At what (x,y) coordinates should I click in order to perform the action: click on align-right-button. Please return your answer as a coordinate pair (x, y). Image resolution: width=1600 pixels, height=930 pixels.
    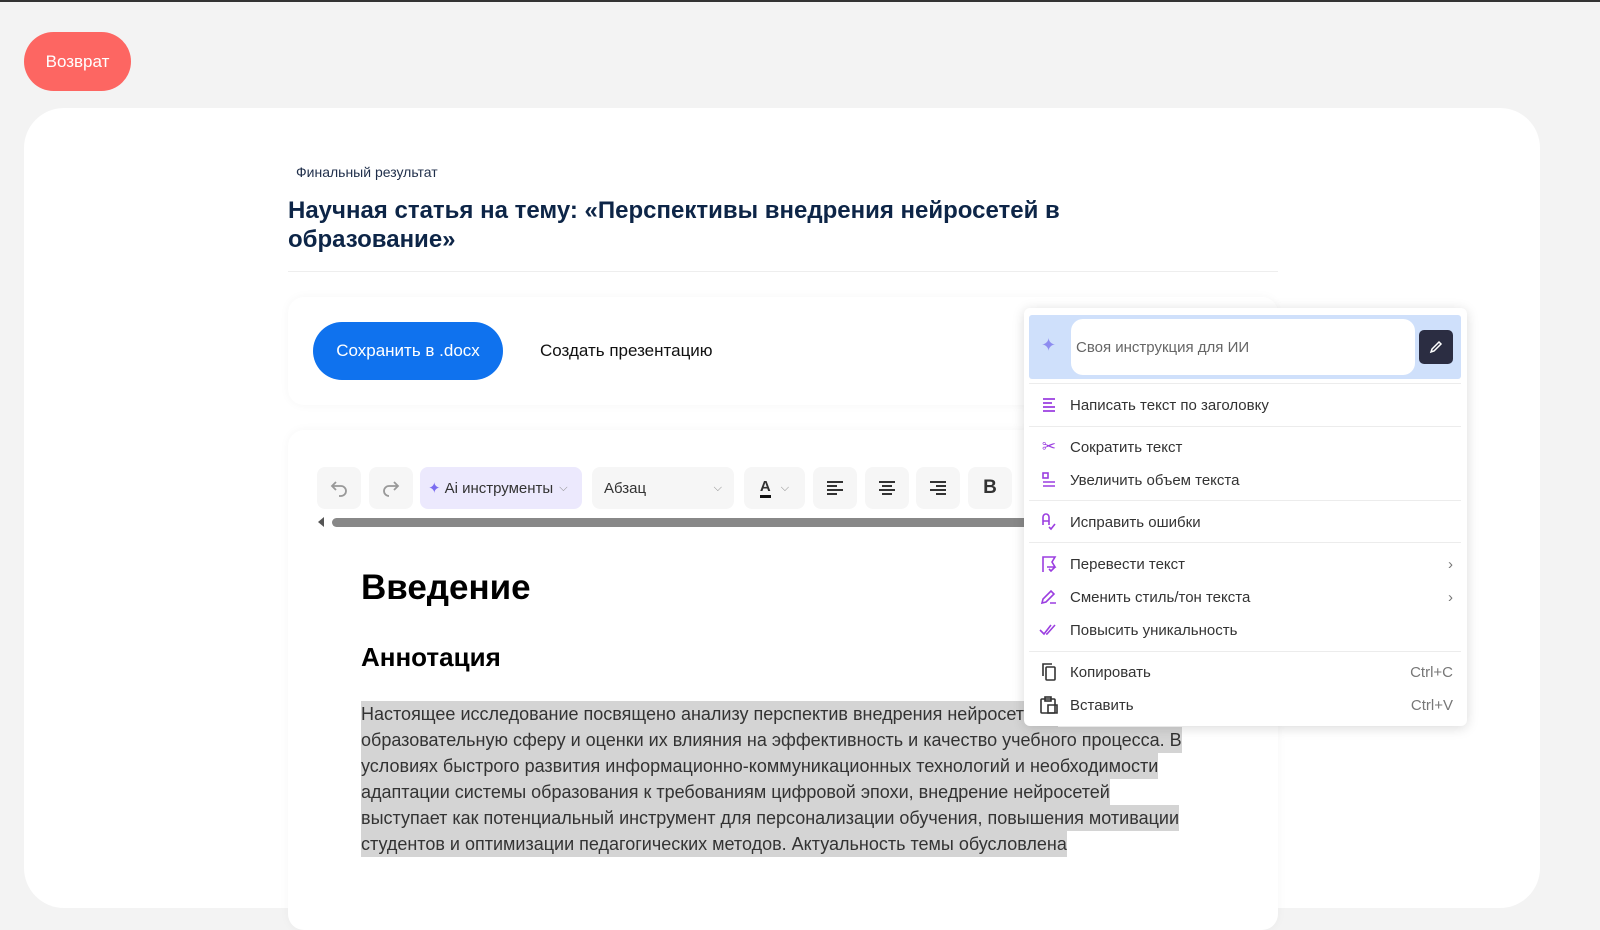
    Looking at the image, I should click on (938, 488).